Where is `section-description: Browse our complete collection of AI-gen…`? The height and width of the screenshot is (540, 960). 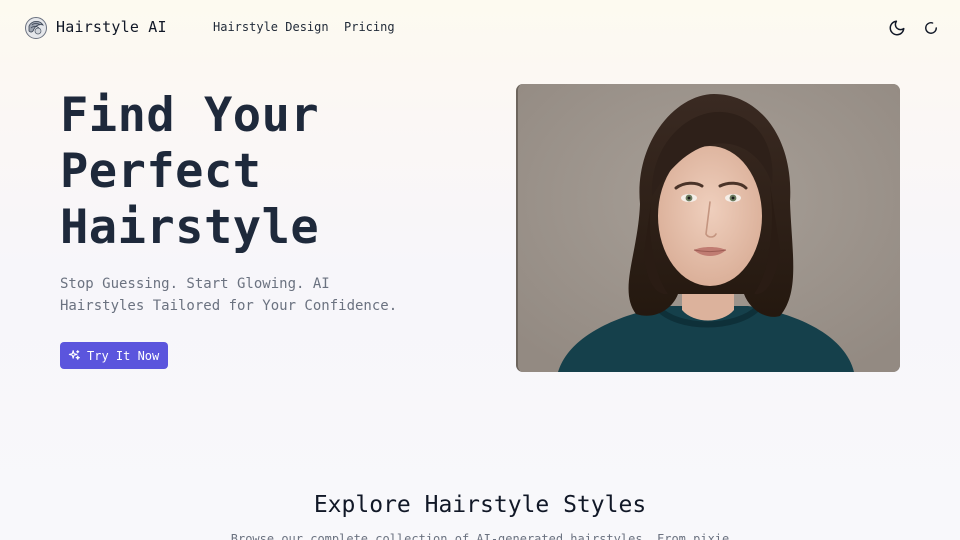
section-description: Browse our complete collection of AI-gen… is located at coordinates (480, 536).